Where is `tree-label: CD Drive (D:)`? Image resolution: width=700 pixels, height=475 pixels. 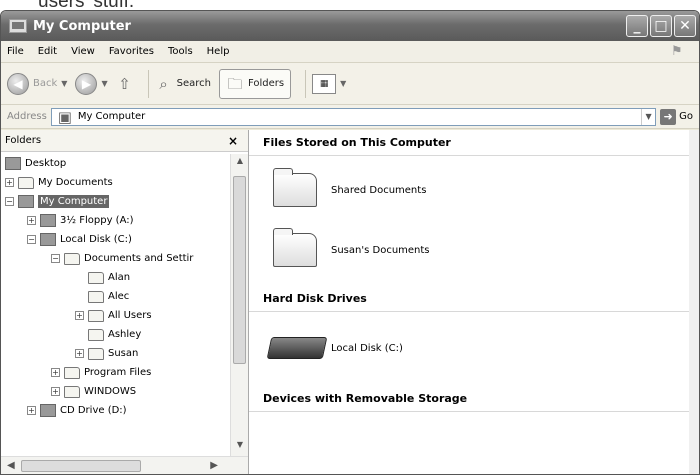
tree-label: CD Drive (D:) is located at coordinates (93, 410).